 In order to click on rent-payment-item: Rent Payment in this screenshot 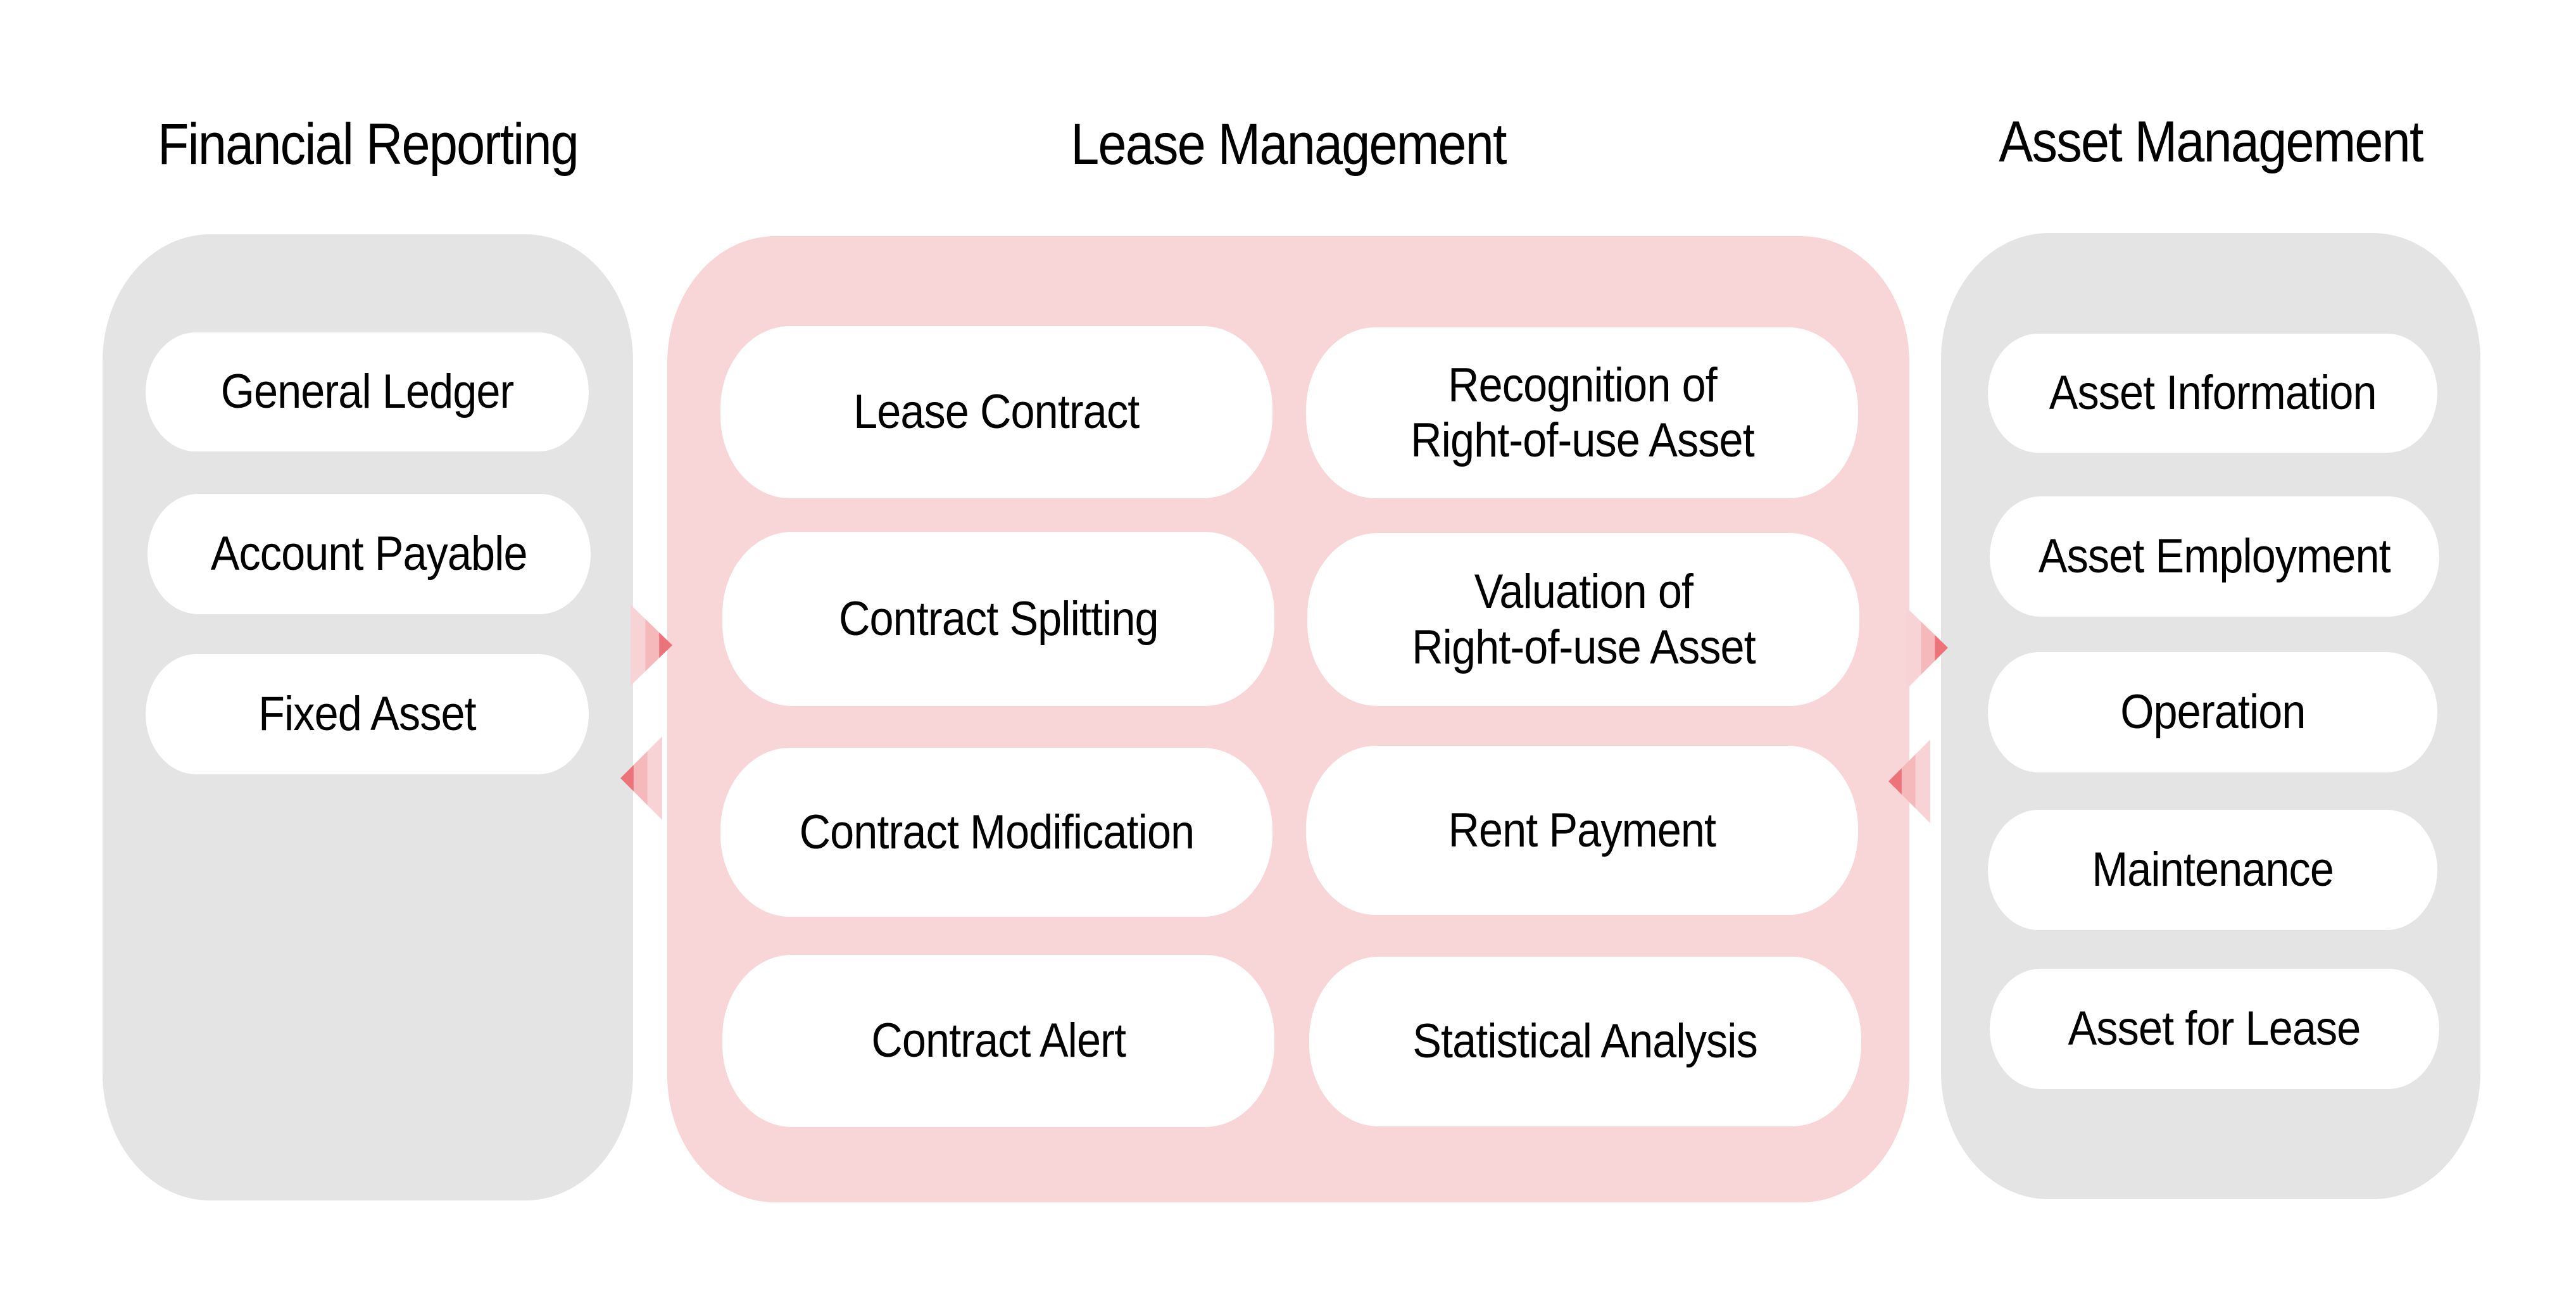, I will do `click(1582, 830)`.